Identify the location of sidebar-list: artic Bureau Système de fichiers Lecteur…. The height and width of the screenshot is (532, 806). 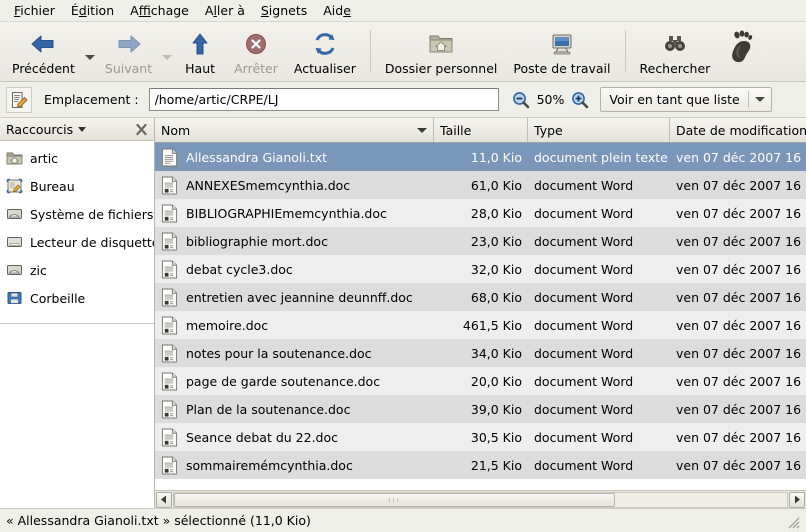
(77, 324).